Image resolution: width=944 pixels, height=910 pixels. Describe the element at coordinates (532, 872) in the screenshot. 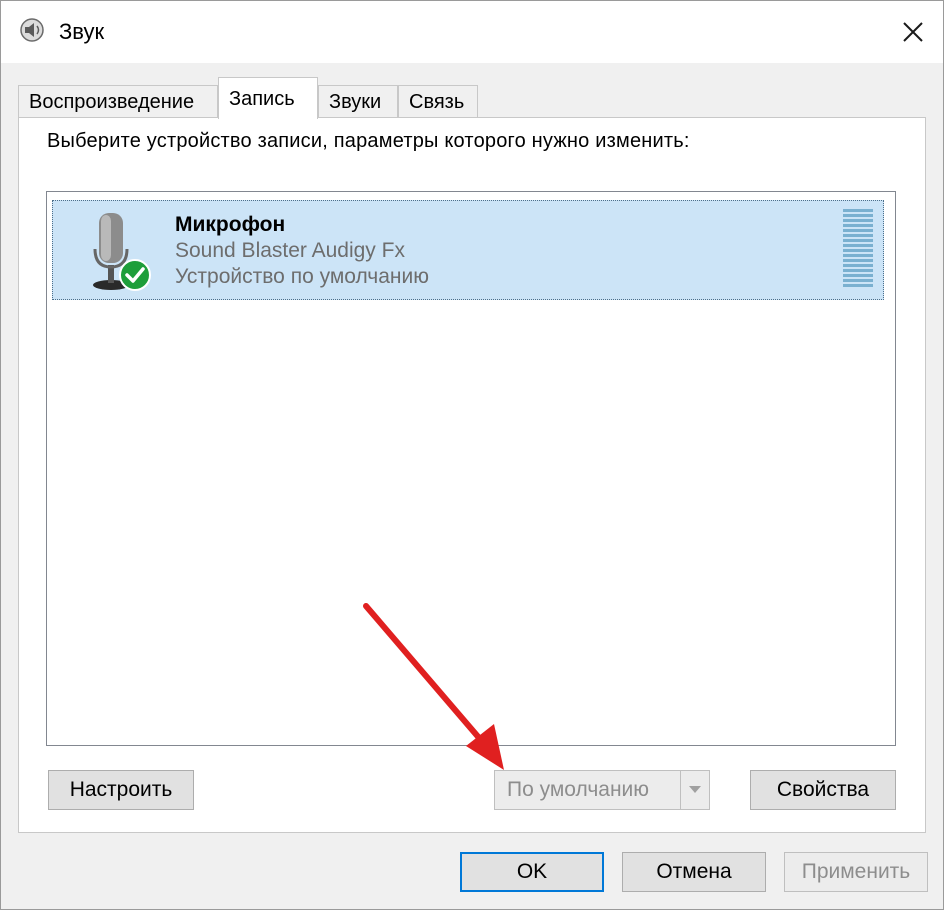

I see `ok-button: OK` at that location.